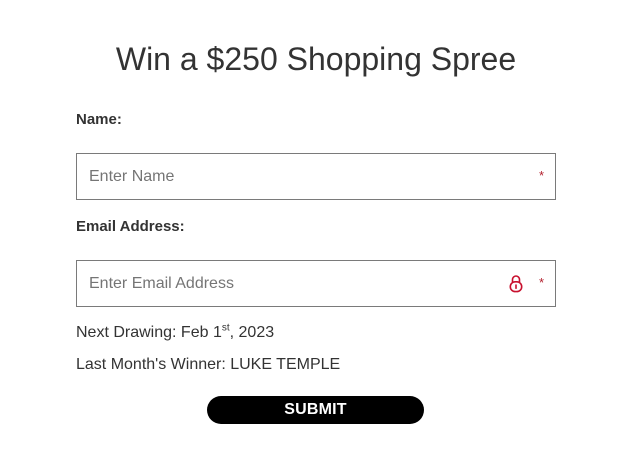 The height and width of the screenshot is (455, 627). Describe the element at coordinates (149, 332) in the screenshot. I see `next-drawing-date: Next Drawing: Feb 1` at that location.